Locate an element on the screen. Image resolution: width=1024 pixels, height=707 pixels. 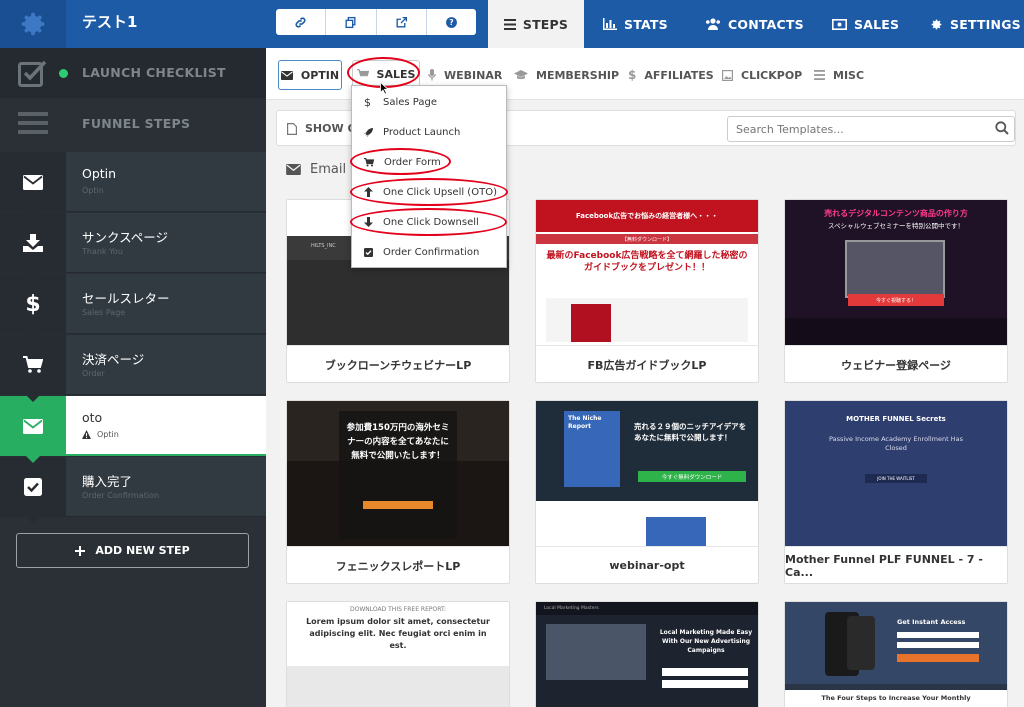
tab-contacts: CONTACTS is located at coordinates (754, 24).